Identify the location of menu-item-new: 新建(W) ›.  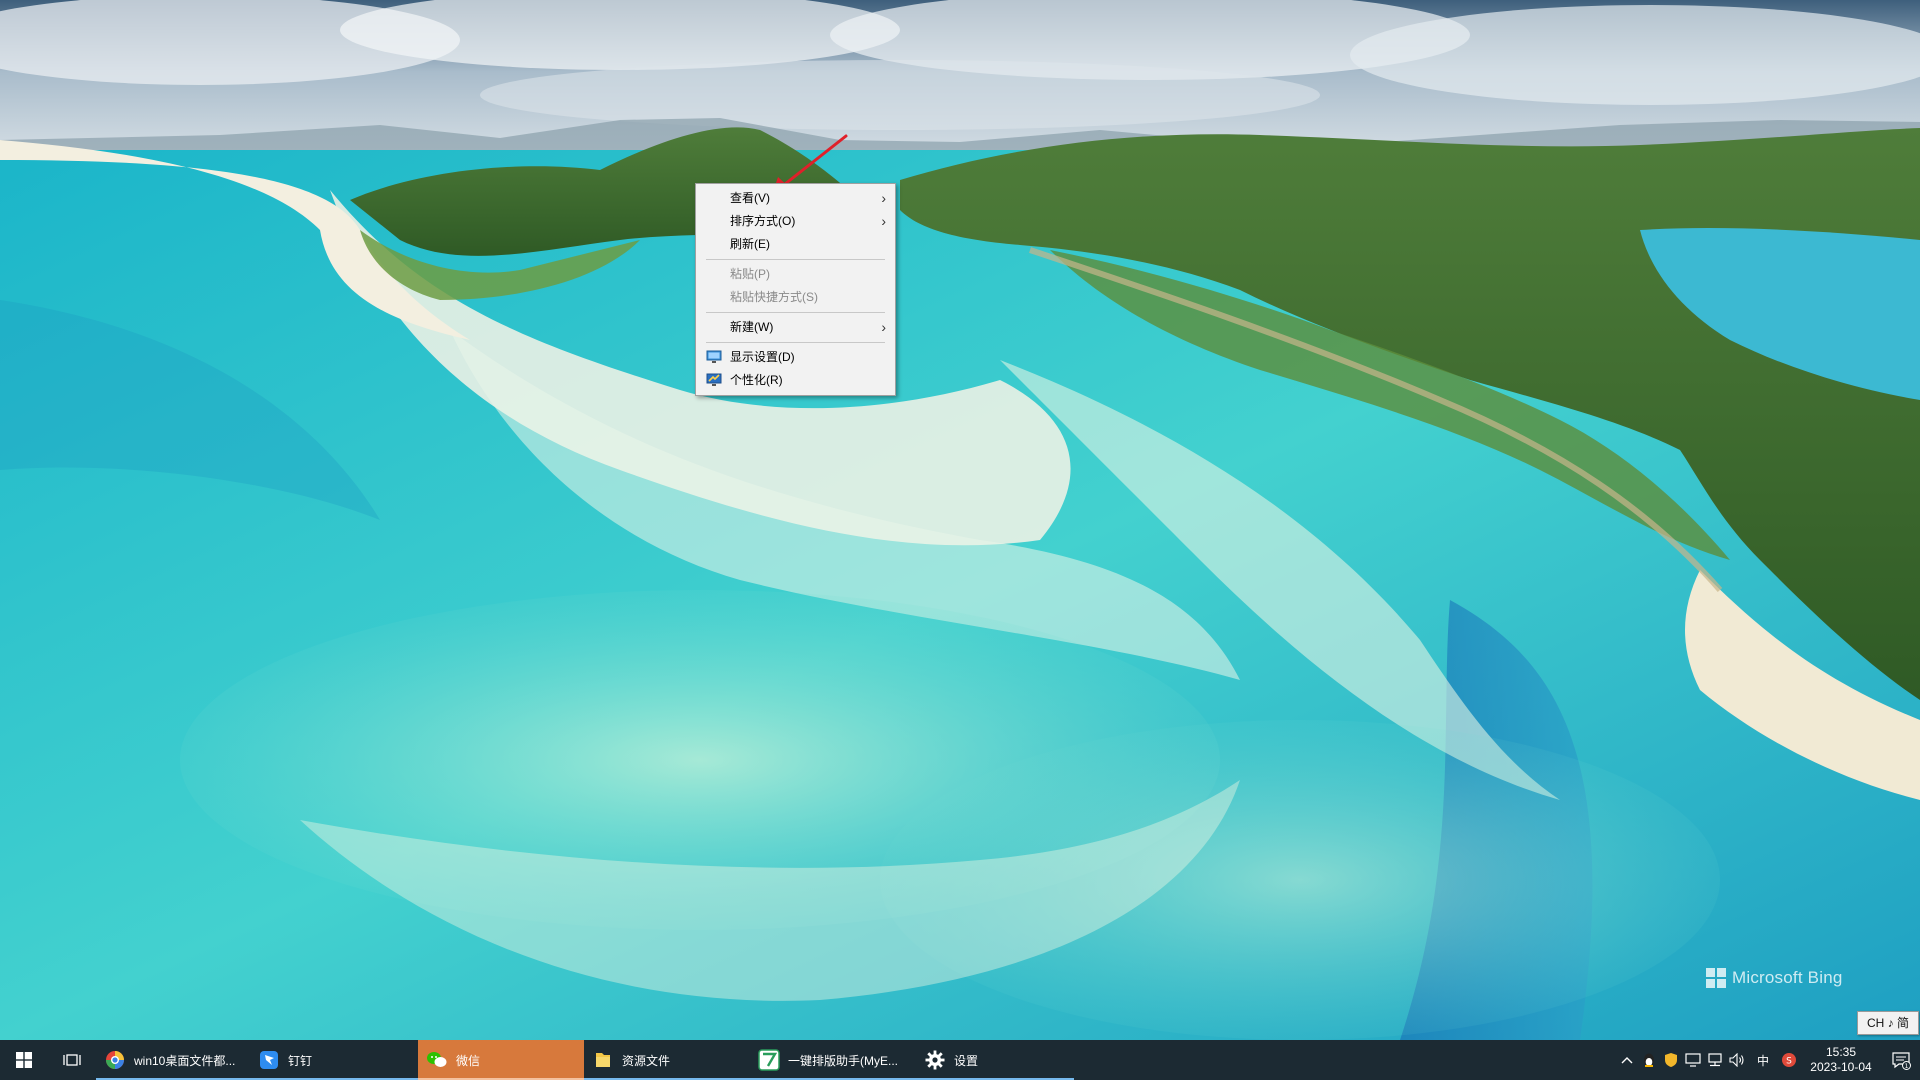
(795, 327).